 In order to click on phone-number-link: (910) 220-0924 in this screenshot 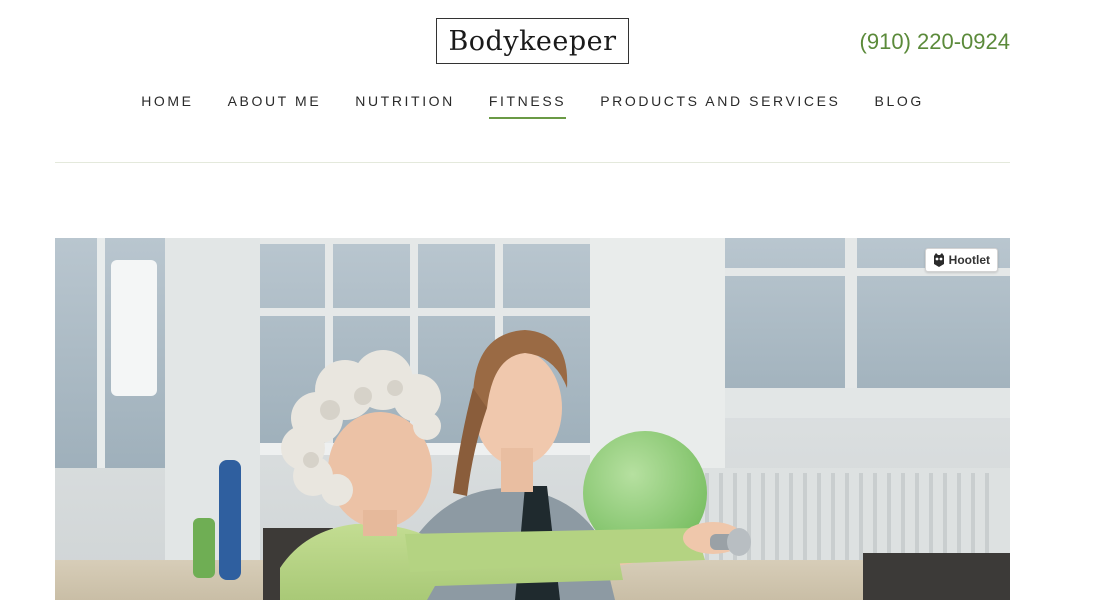, I will do `click(935, 42)`.